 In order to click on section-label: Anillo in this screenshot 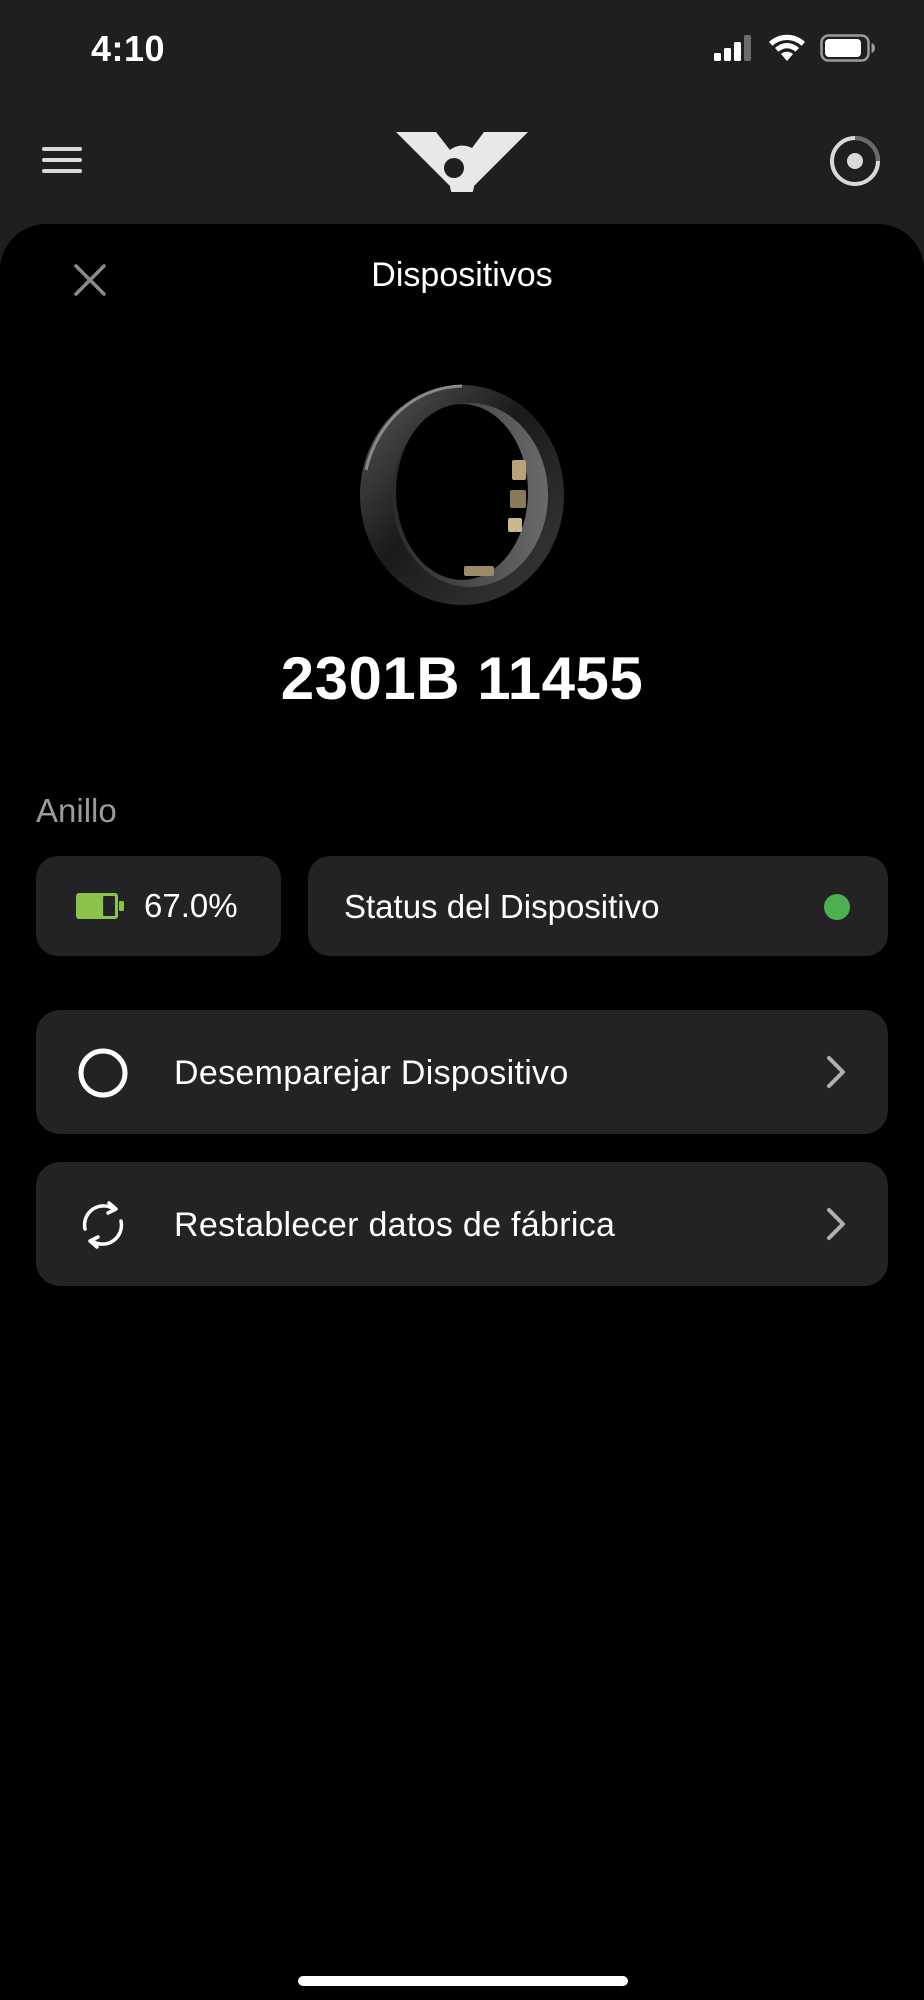, I will do `click(76, 810)`.